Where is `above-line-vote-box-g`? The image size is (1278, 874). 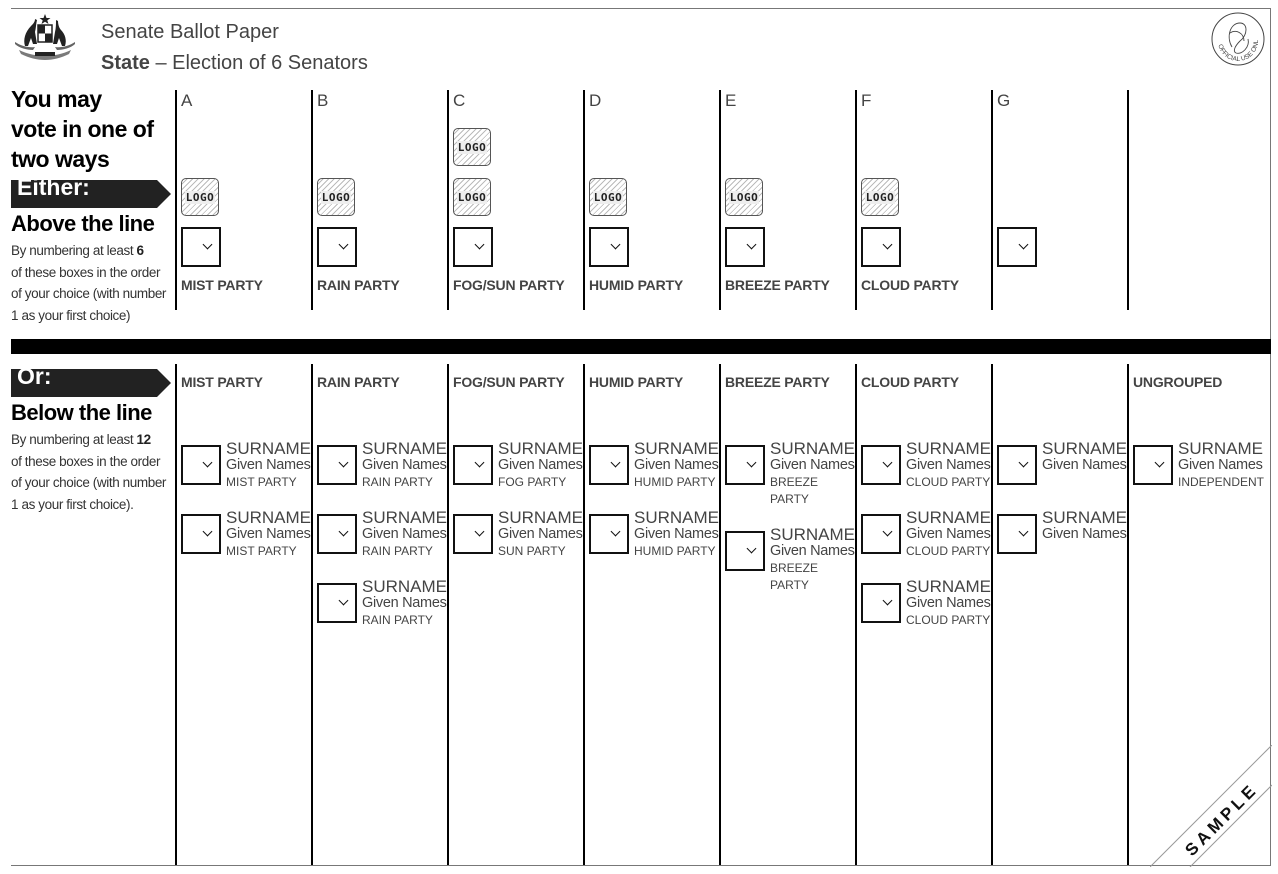
above-line-vote-box-g is located at coordinates (1017, 247).